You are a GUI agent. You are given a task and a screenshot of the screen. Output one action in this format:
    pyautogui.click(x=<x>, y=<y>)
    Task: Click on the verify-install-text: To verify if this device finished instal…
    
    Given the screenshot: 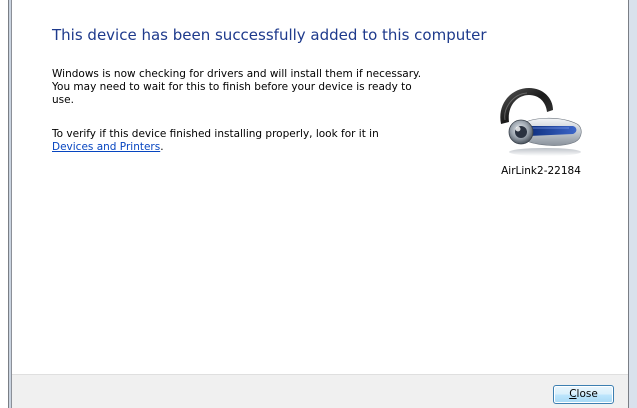 What is the action you would take?
    pyautogui.click(x=242, y=141)
    